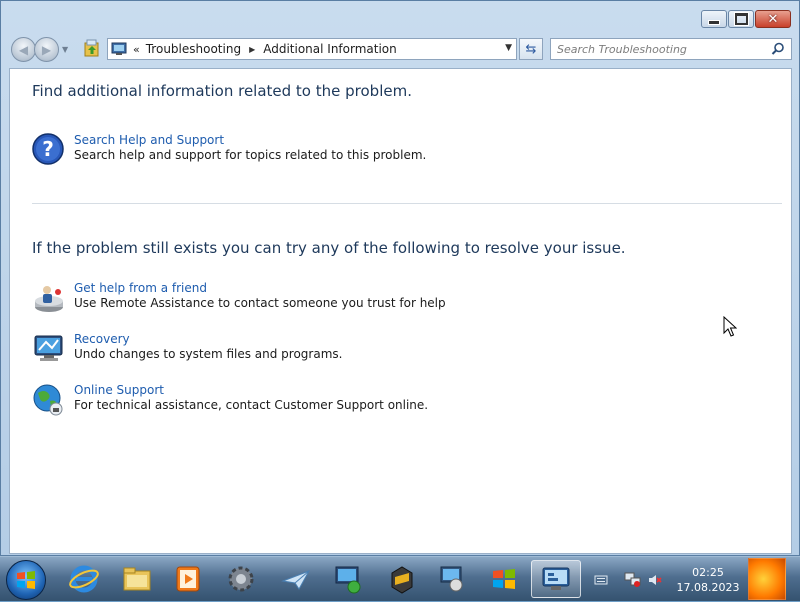  I want to click on back-button: ◀, so click(23, 49).